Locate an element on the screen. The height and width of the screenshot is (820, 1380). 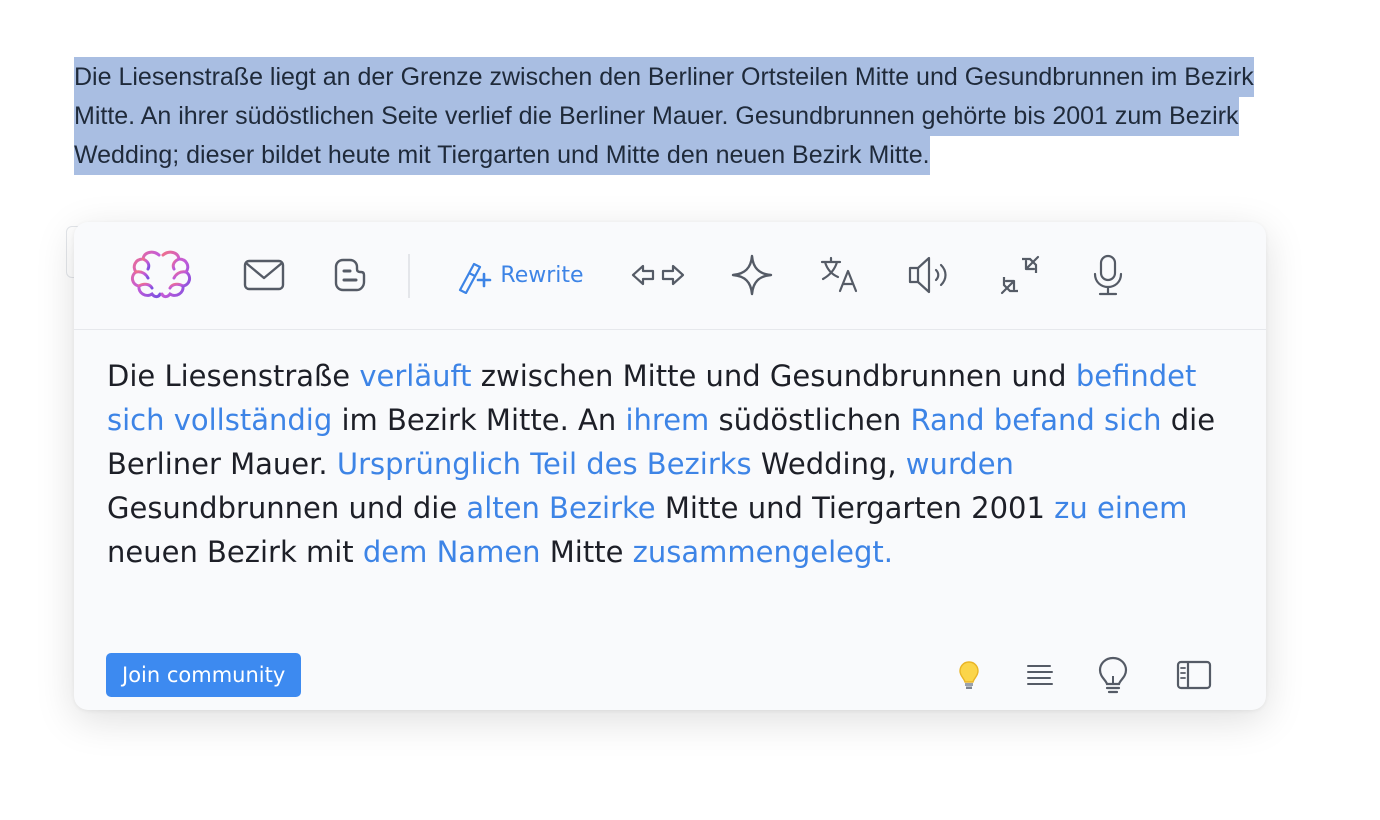
rewrite-label: Rewrite is located at coordinates (542, 275).